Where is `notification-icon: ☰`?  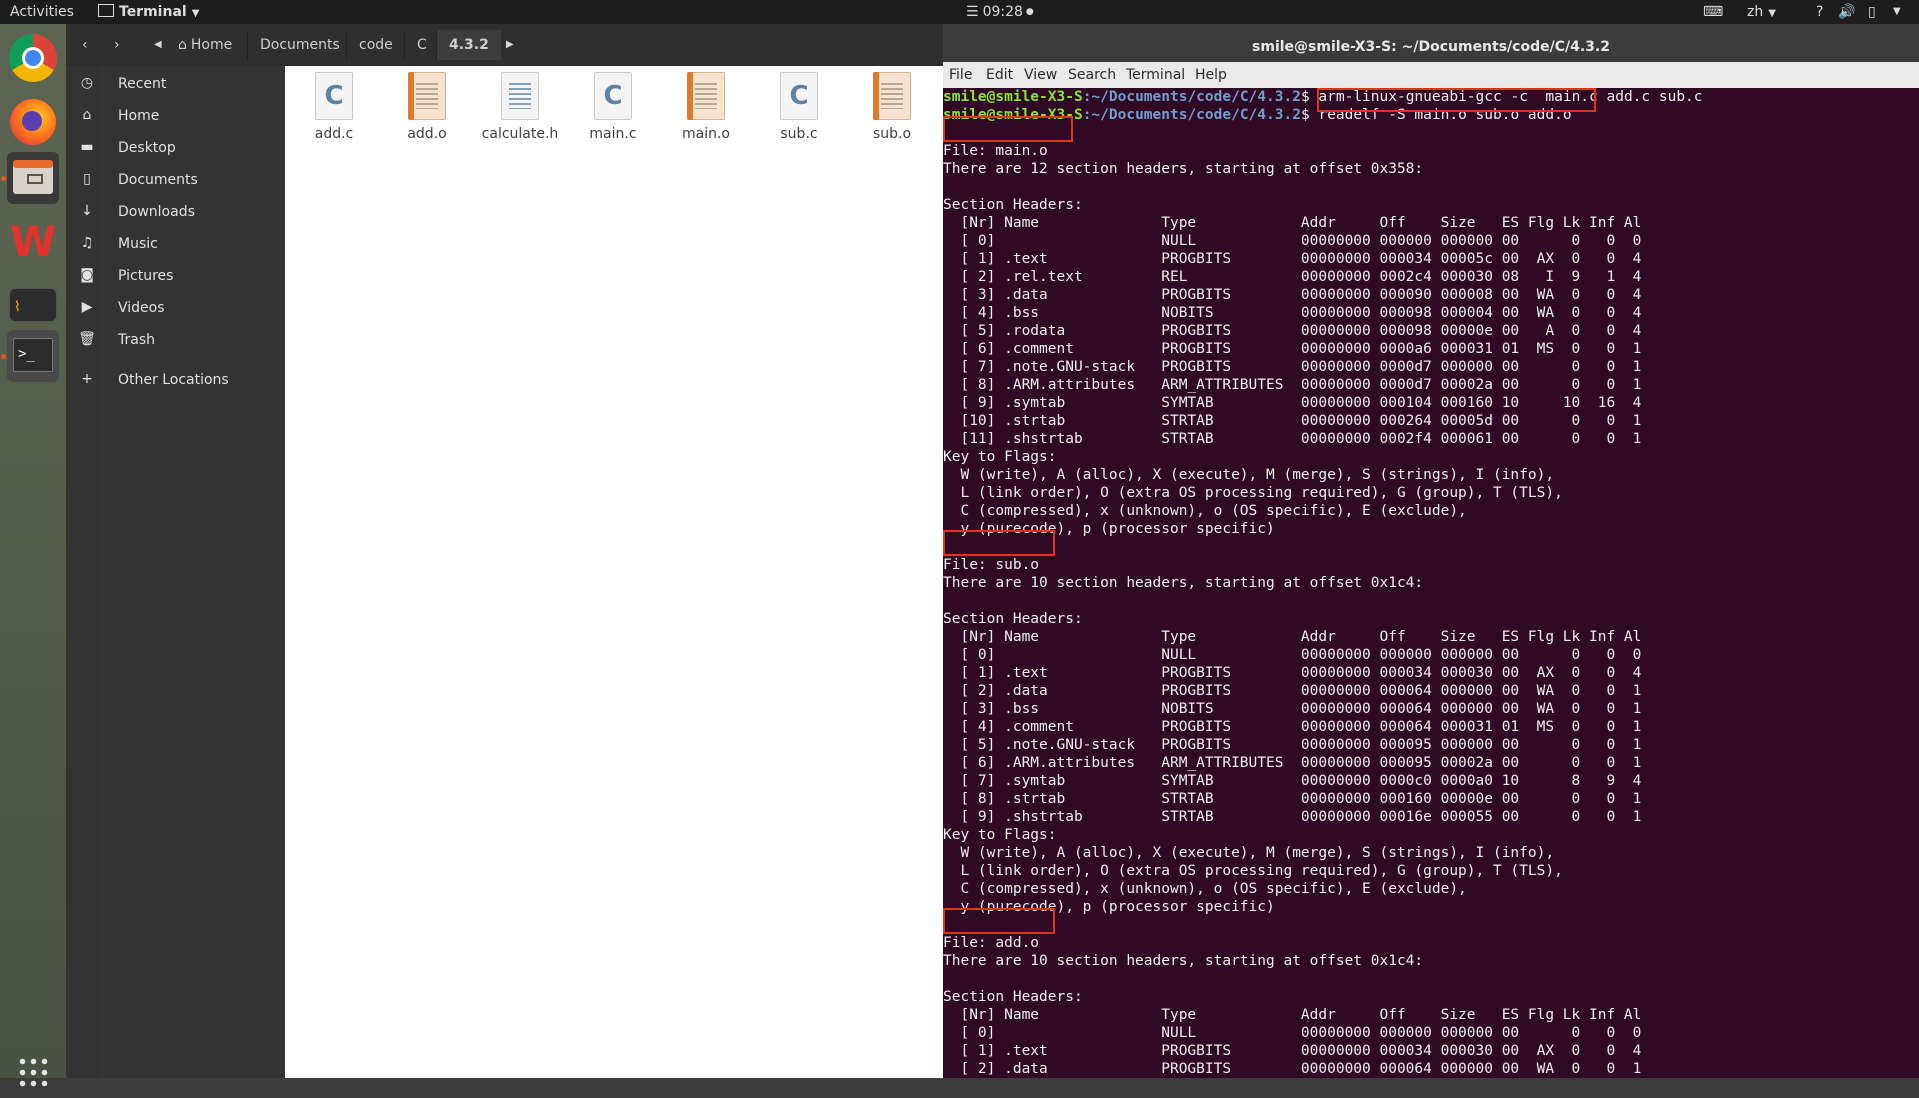
notification-icon: ☰ is located at coordinates (972, 12).